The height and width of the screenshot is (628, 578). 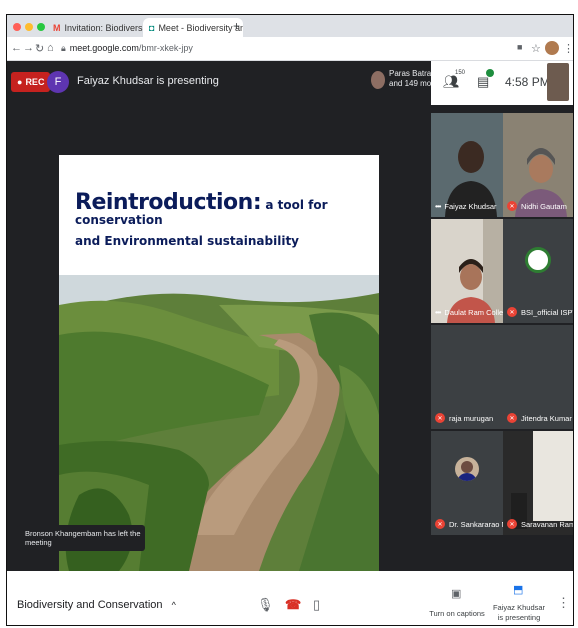 I want to click on close-window-dot, so click(x=17, y=27).